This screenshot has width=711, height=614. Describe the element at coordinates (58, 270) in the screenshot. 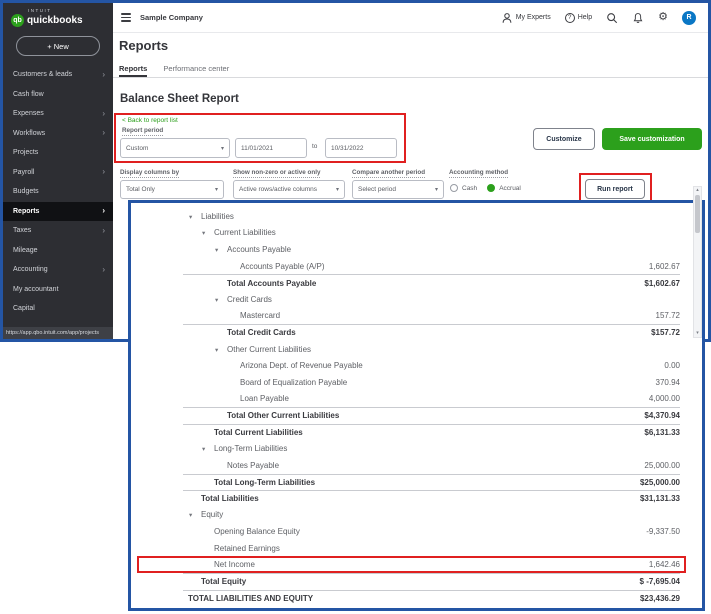

I see `sidebar-item-accounting: Accounting ›` at that location.